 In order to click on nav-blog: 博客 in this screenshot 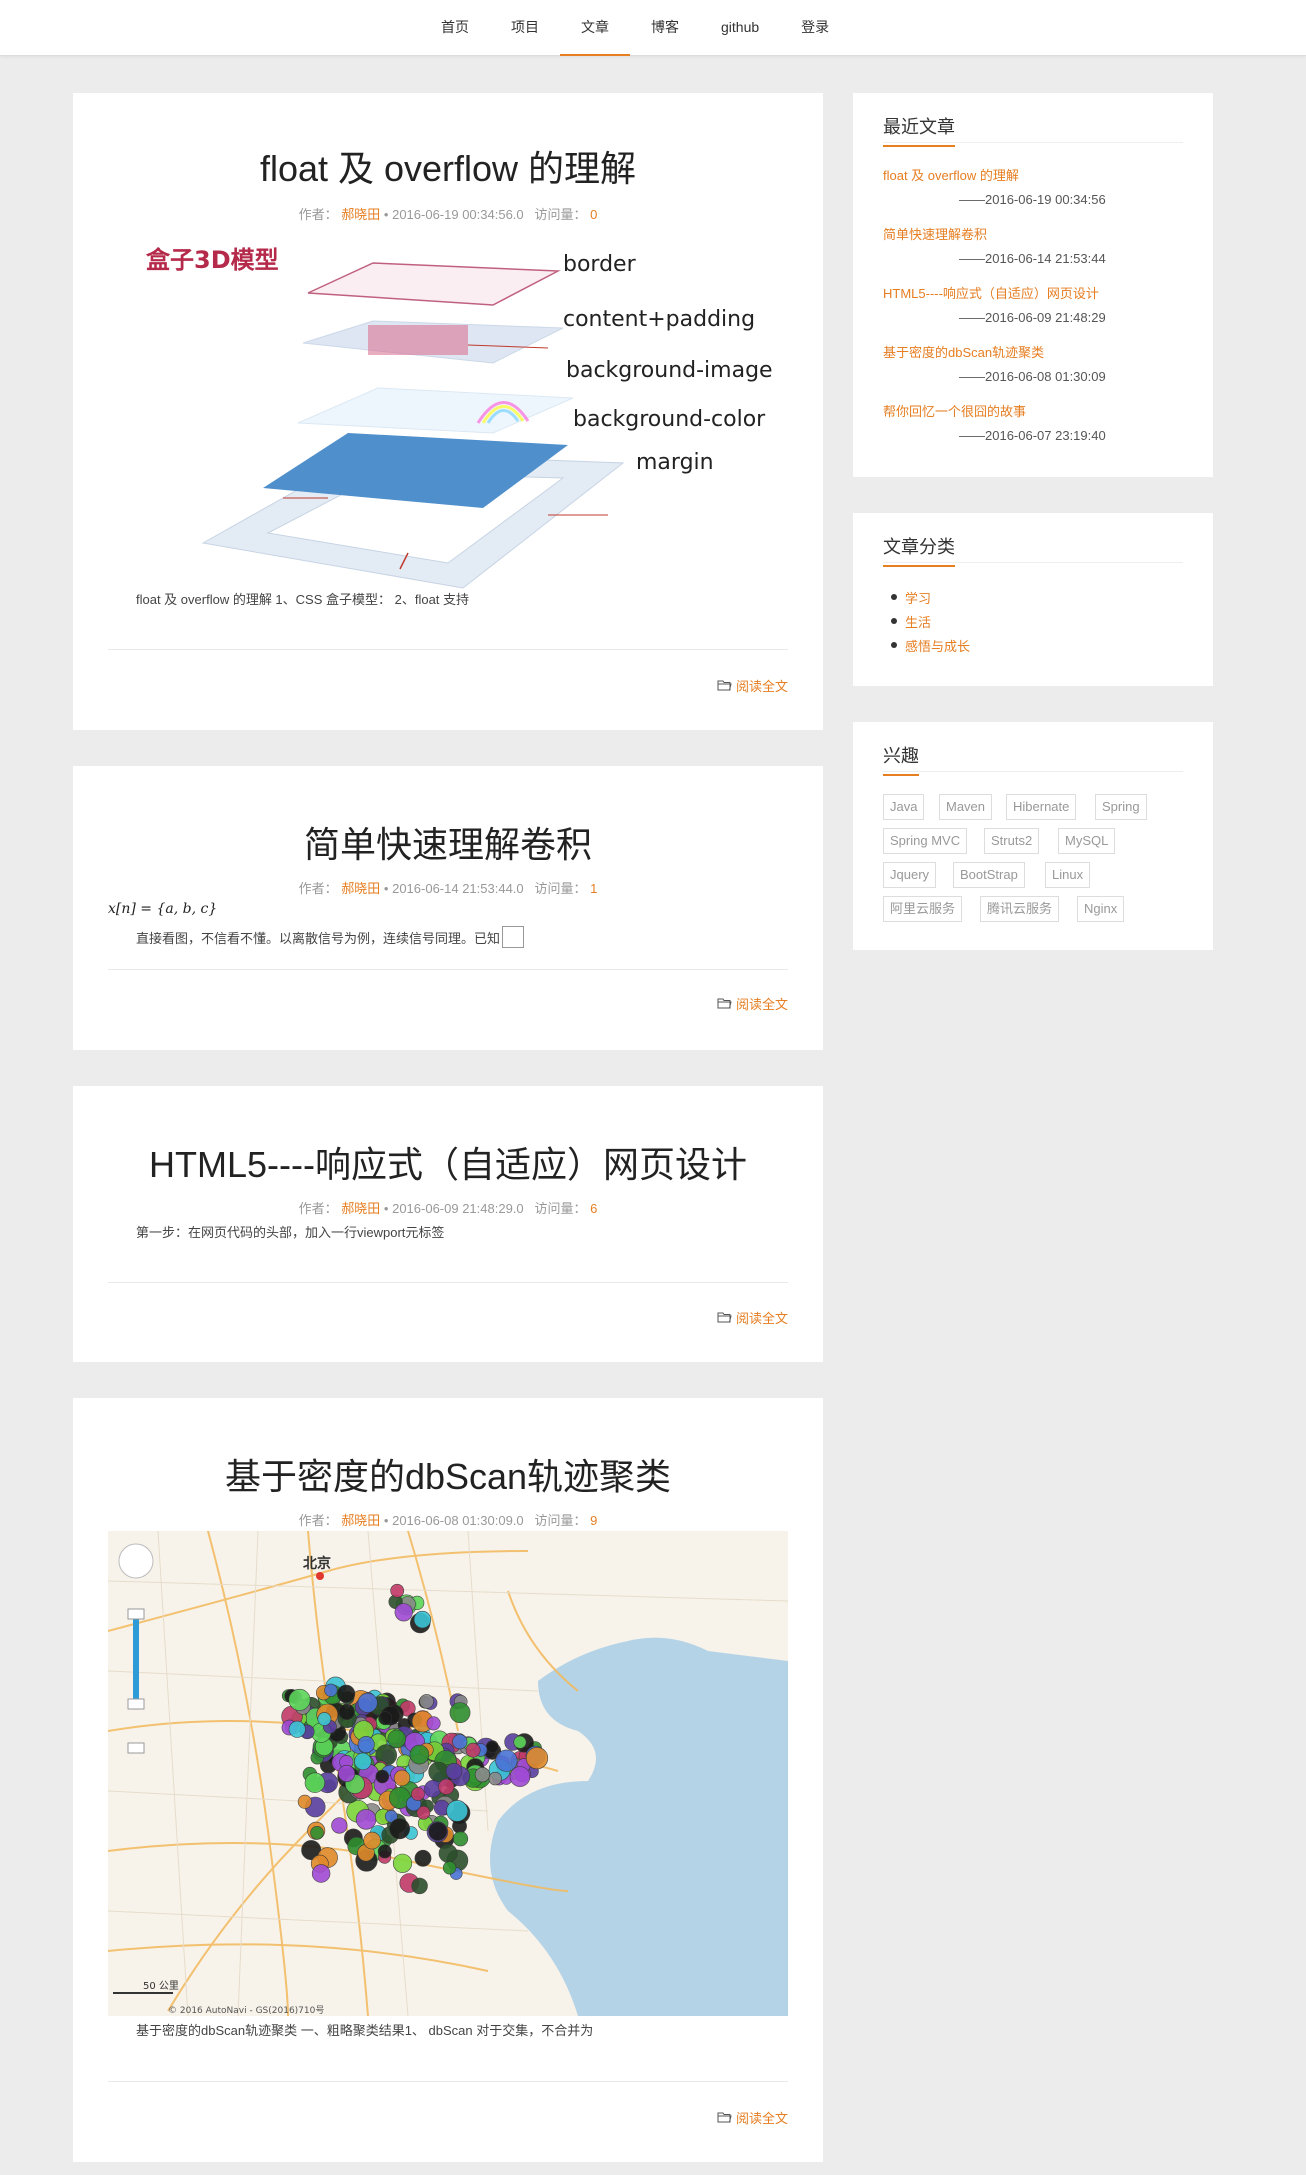, I will do `click(665, 28)`.